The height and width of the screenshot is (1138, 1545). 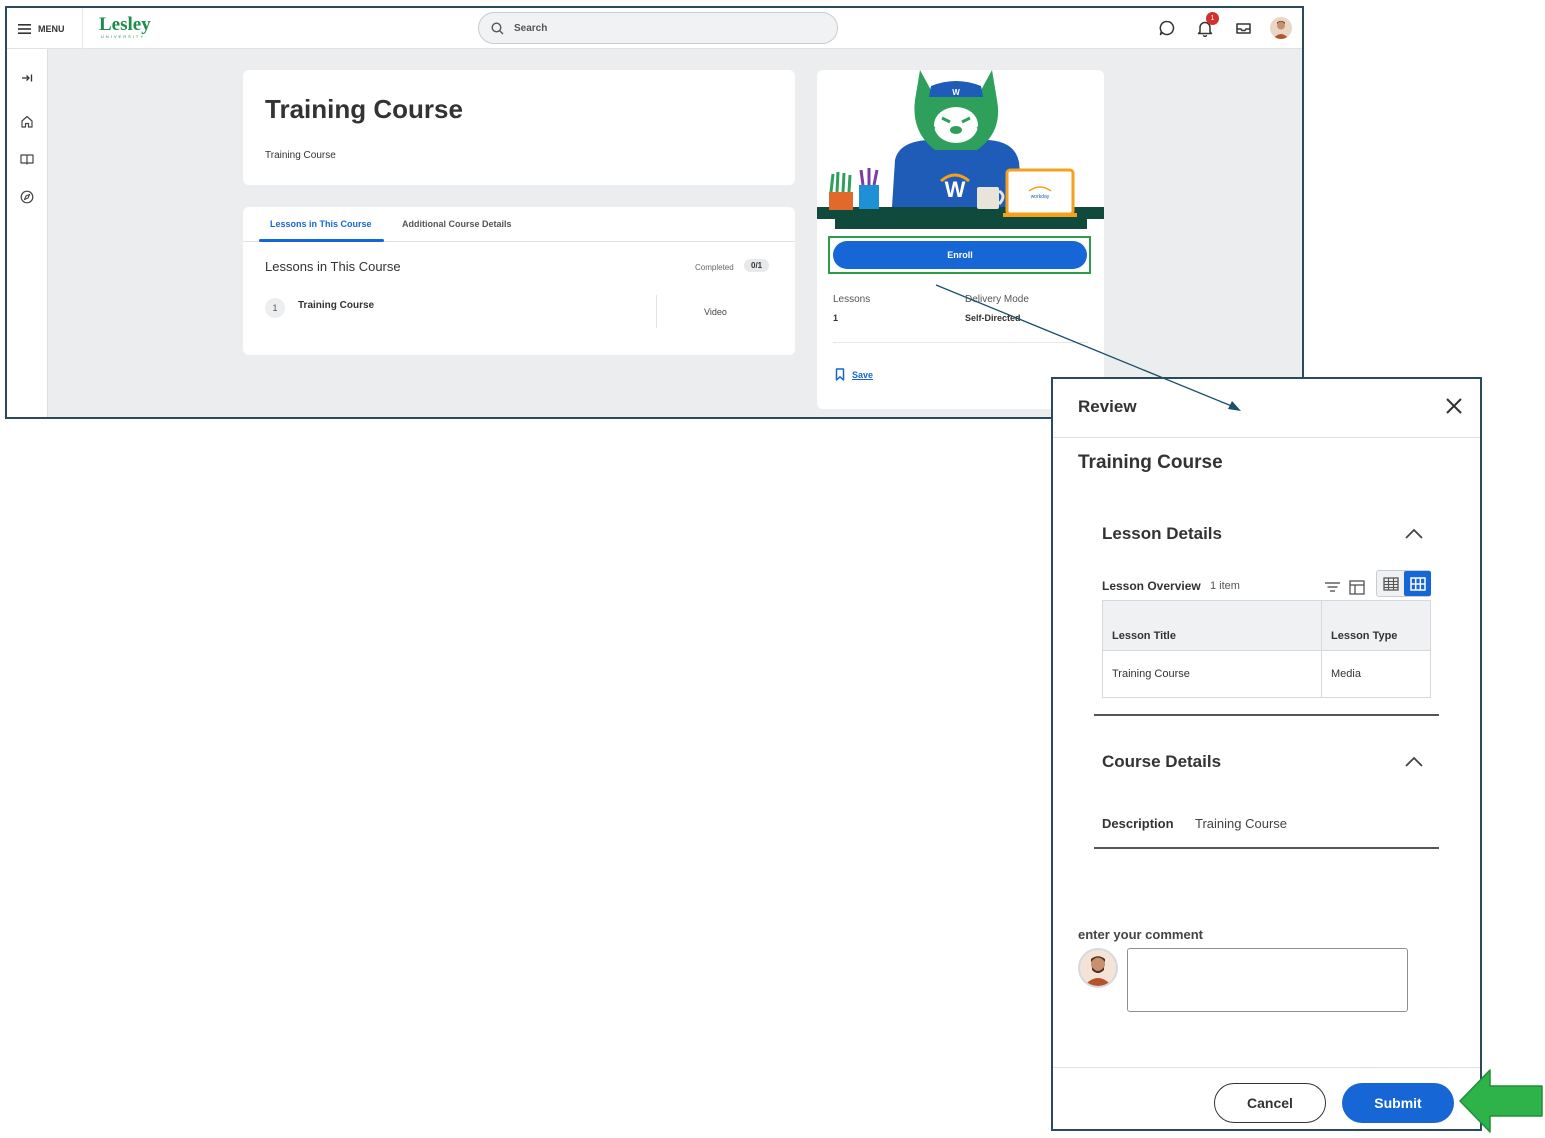 What do you see at coordinates (993, 318) in the screenshot?
I see `delivery-mode-value: Self-Directed` at bounding box center [993, 318].